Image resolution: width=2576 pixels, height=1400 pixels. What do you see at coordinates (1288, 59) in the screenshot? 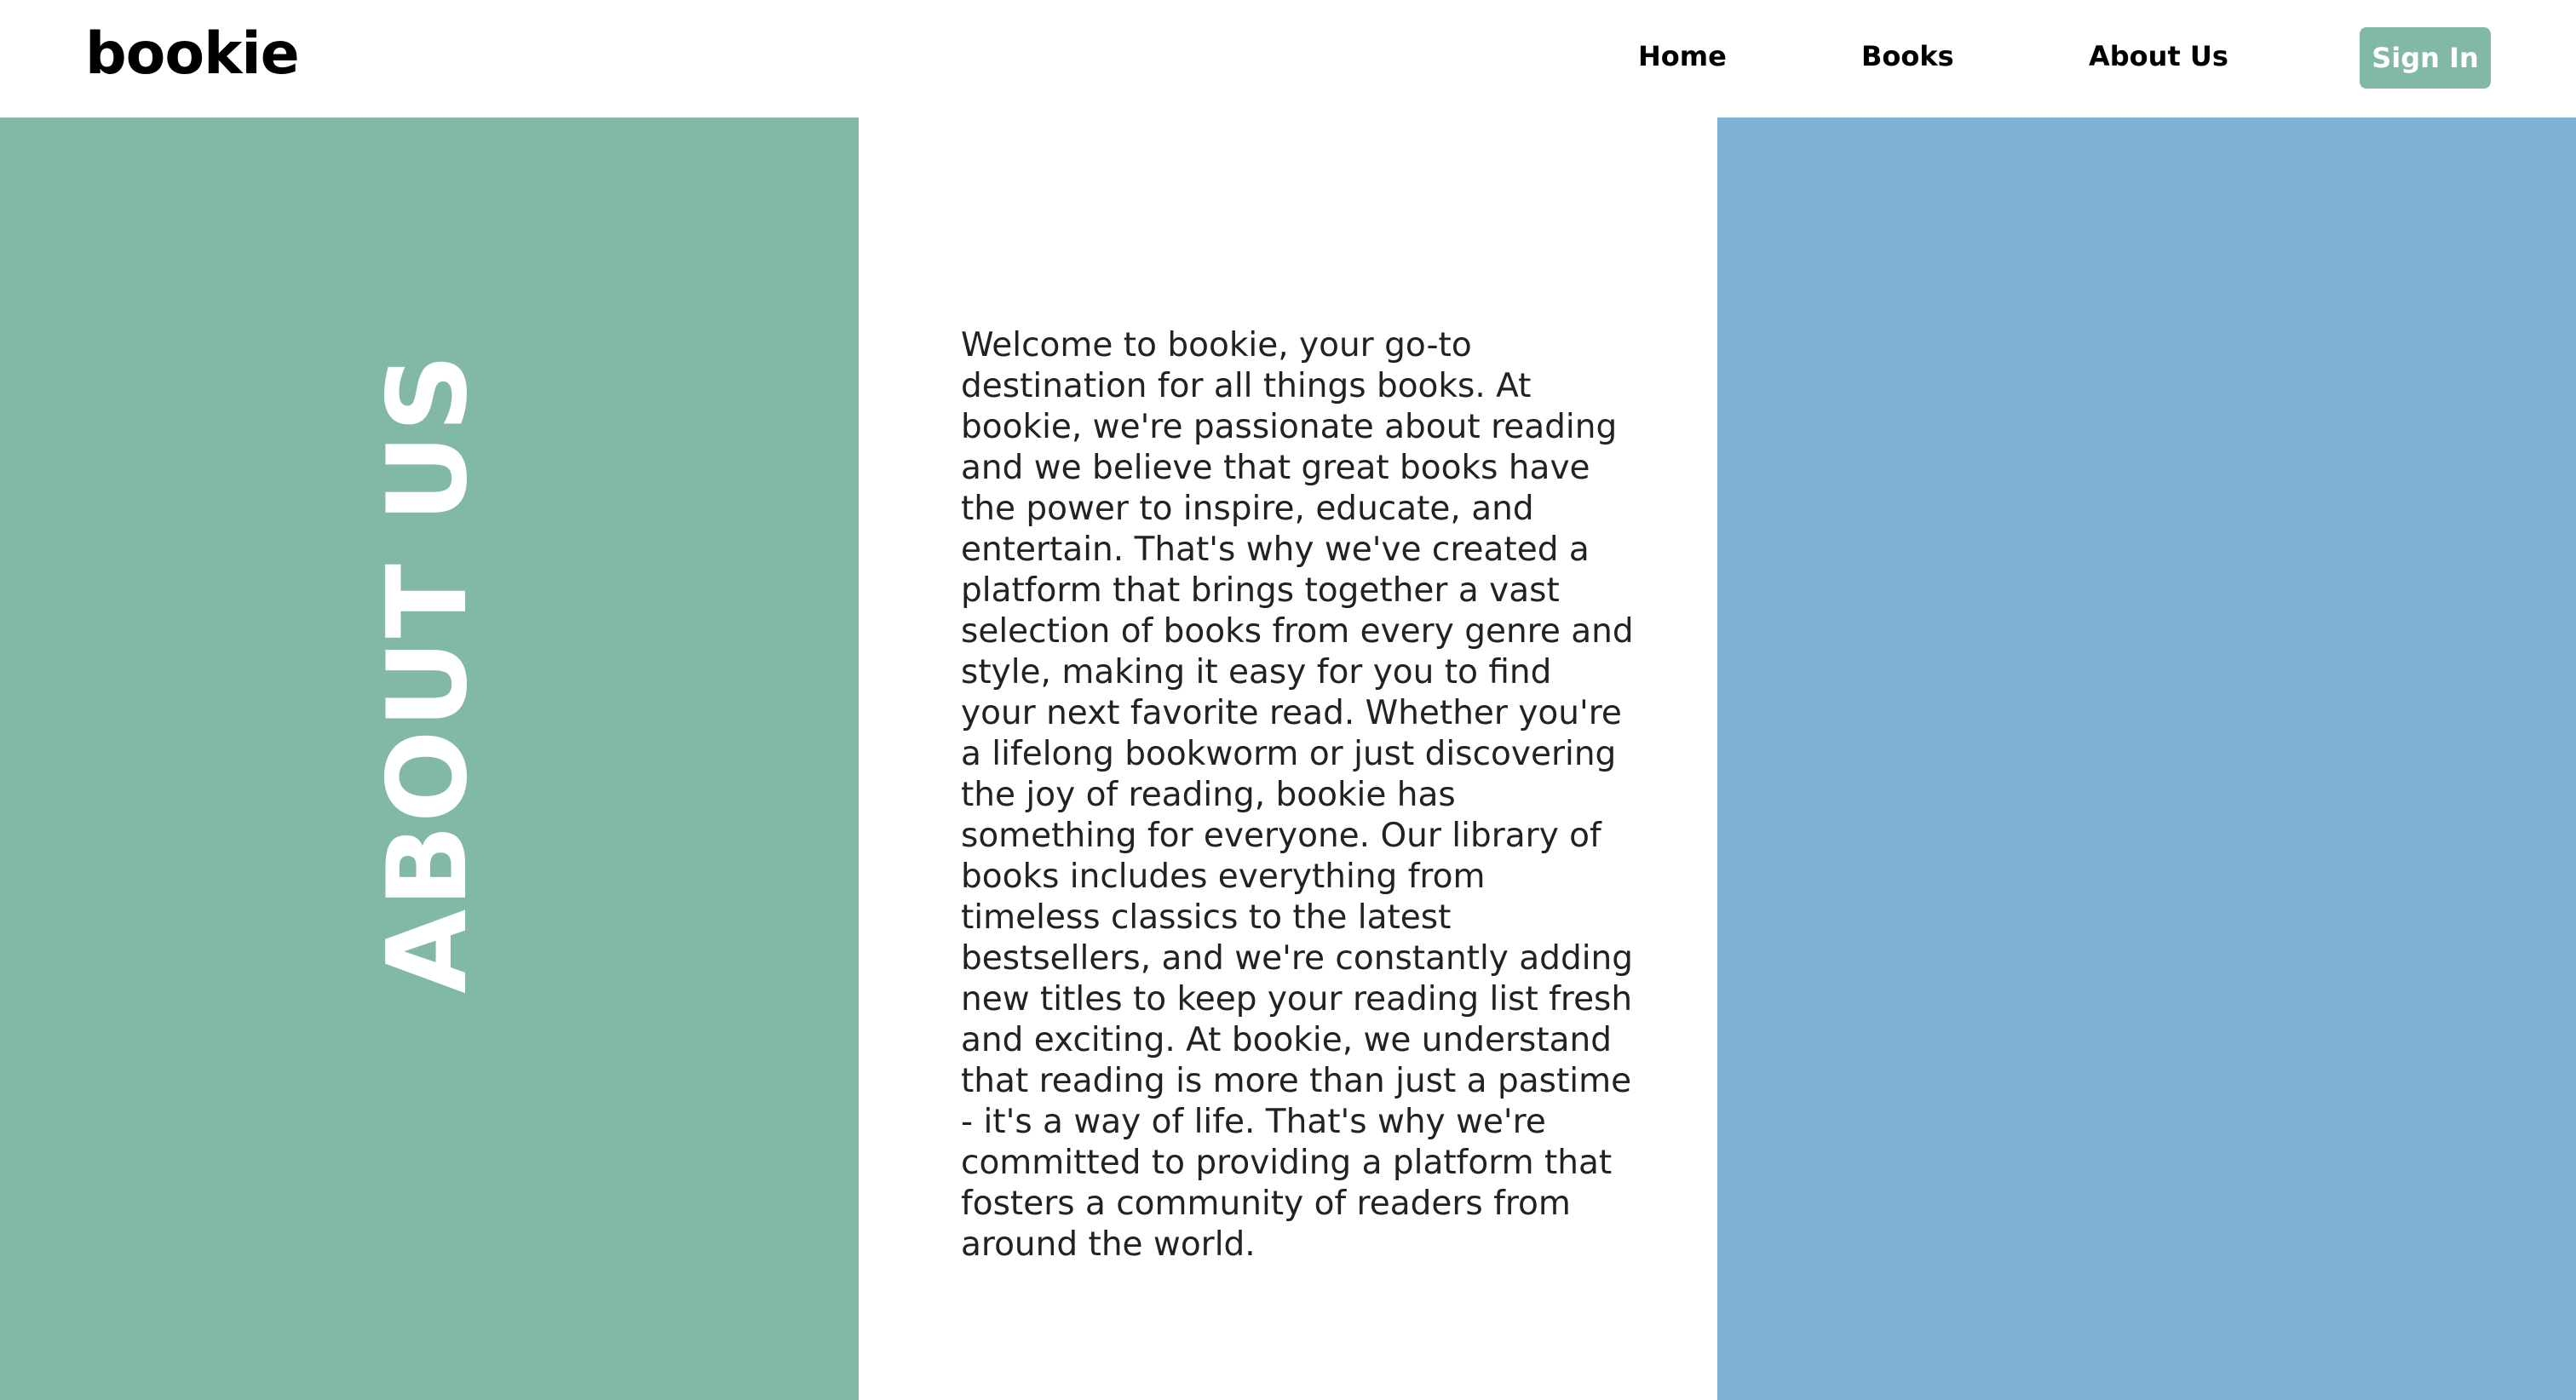
I see `top-navbar: bookie Home Books About Us Sign In` at bounding box center [1288, 59].